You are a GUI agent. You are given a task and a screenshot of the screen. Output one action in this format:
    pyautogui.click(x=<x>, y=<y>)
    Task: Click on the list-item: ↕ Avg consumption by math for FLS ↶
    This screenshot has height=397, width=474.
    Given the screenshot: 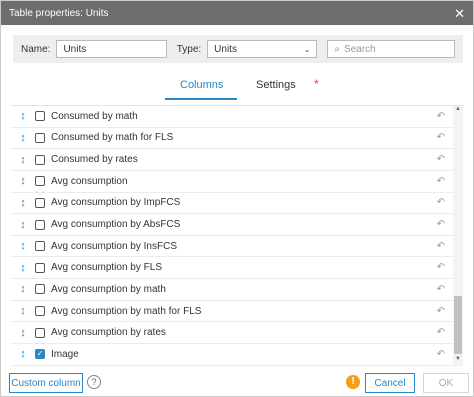 What is the action you would take?
    pyautogui.click(x=237, y=312)
    